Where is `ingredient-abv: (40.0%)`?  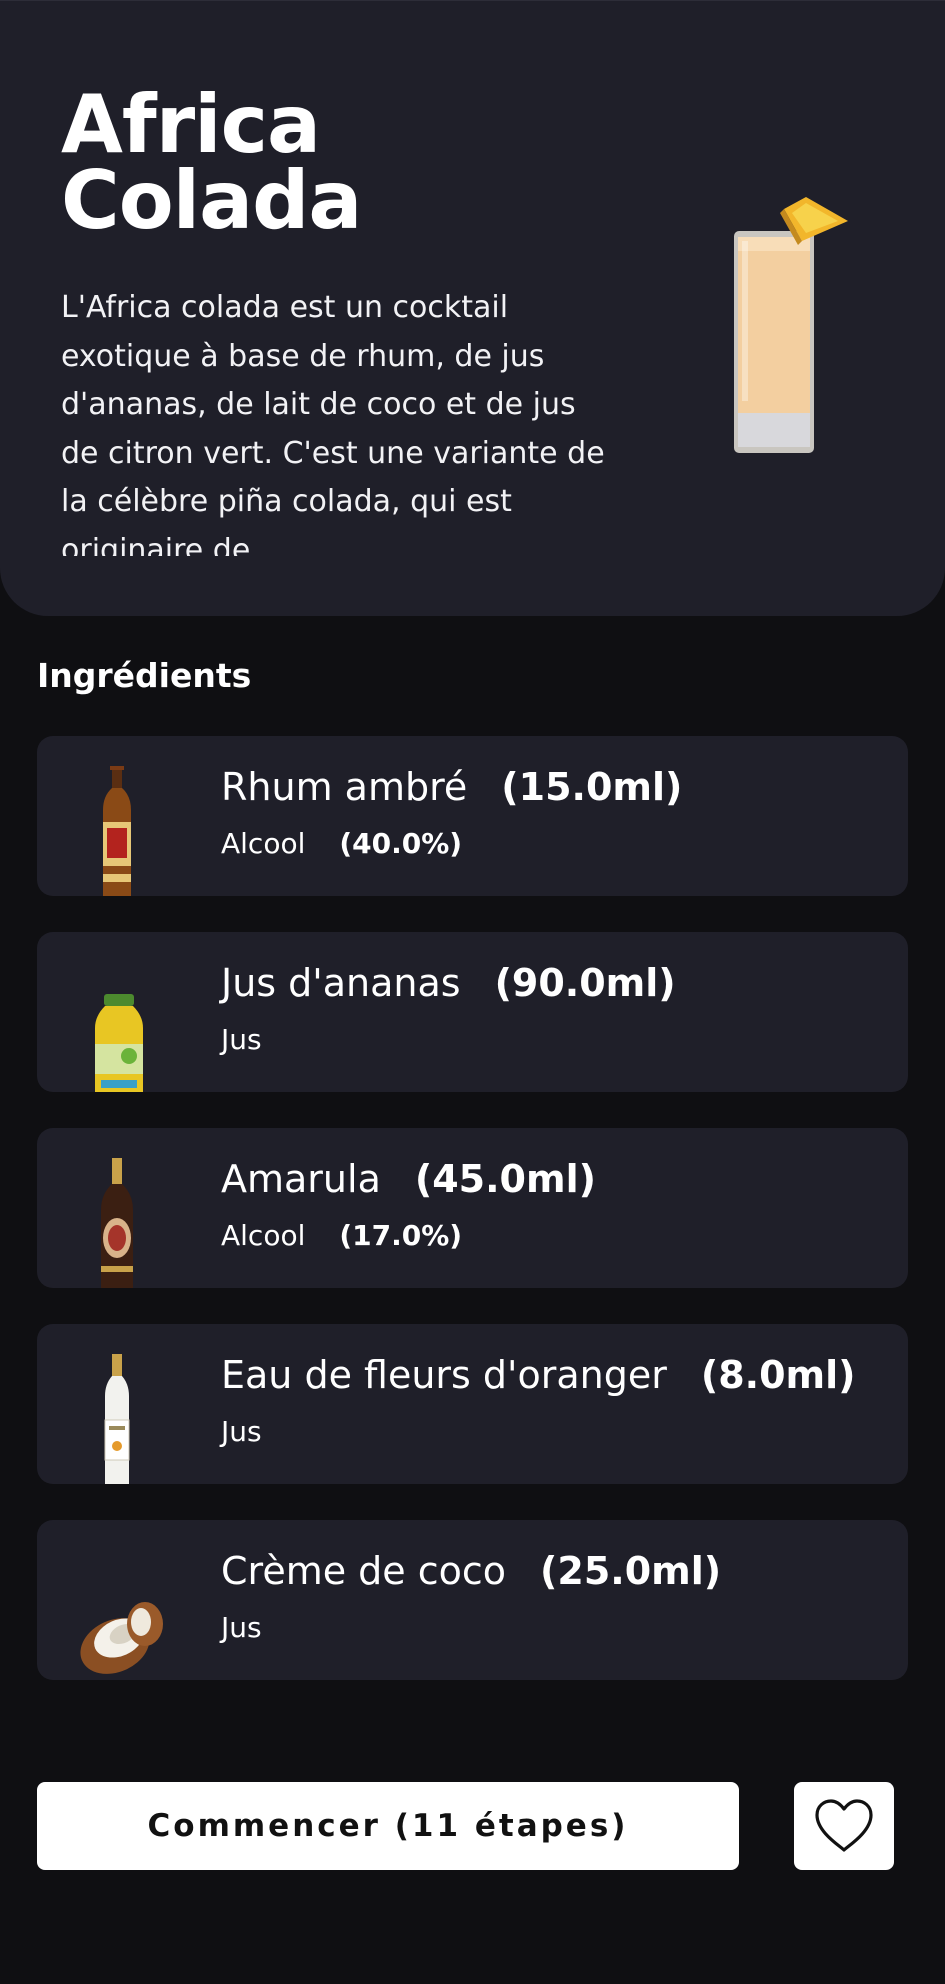 ingredient-abv: (40.0%) is located at coordinates (401, 843).